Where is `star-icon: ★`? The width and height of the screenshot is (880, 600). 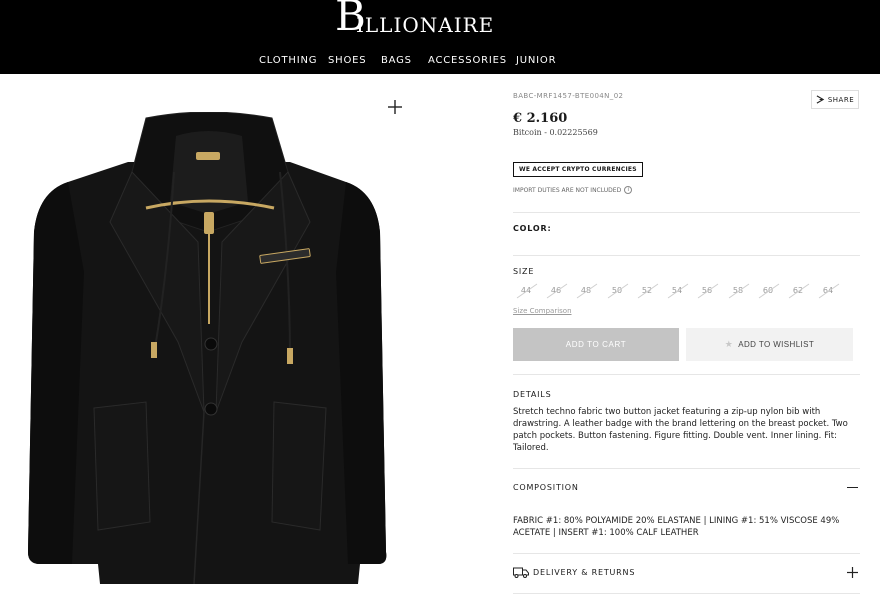 star-icon: ★ is located at coordinates (729, 344).